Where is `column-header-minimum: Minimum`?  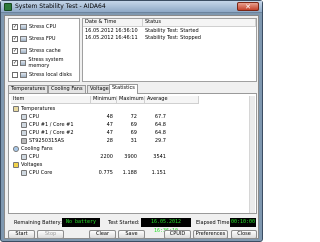 column-header-minimum: Minimum is located at coordinates (104, 100).